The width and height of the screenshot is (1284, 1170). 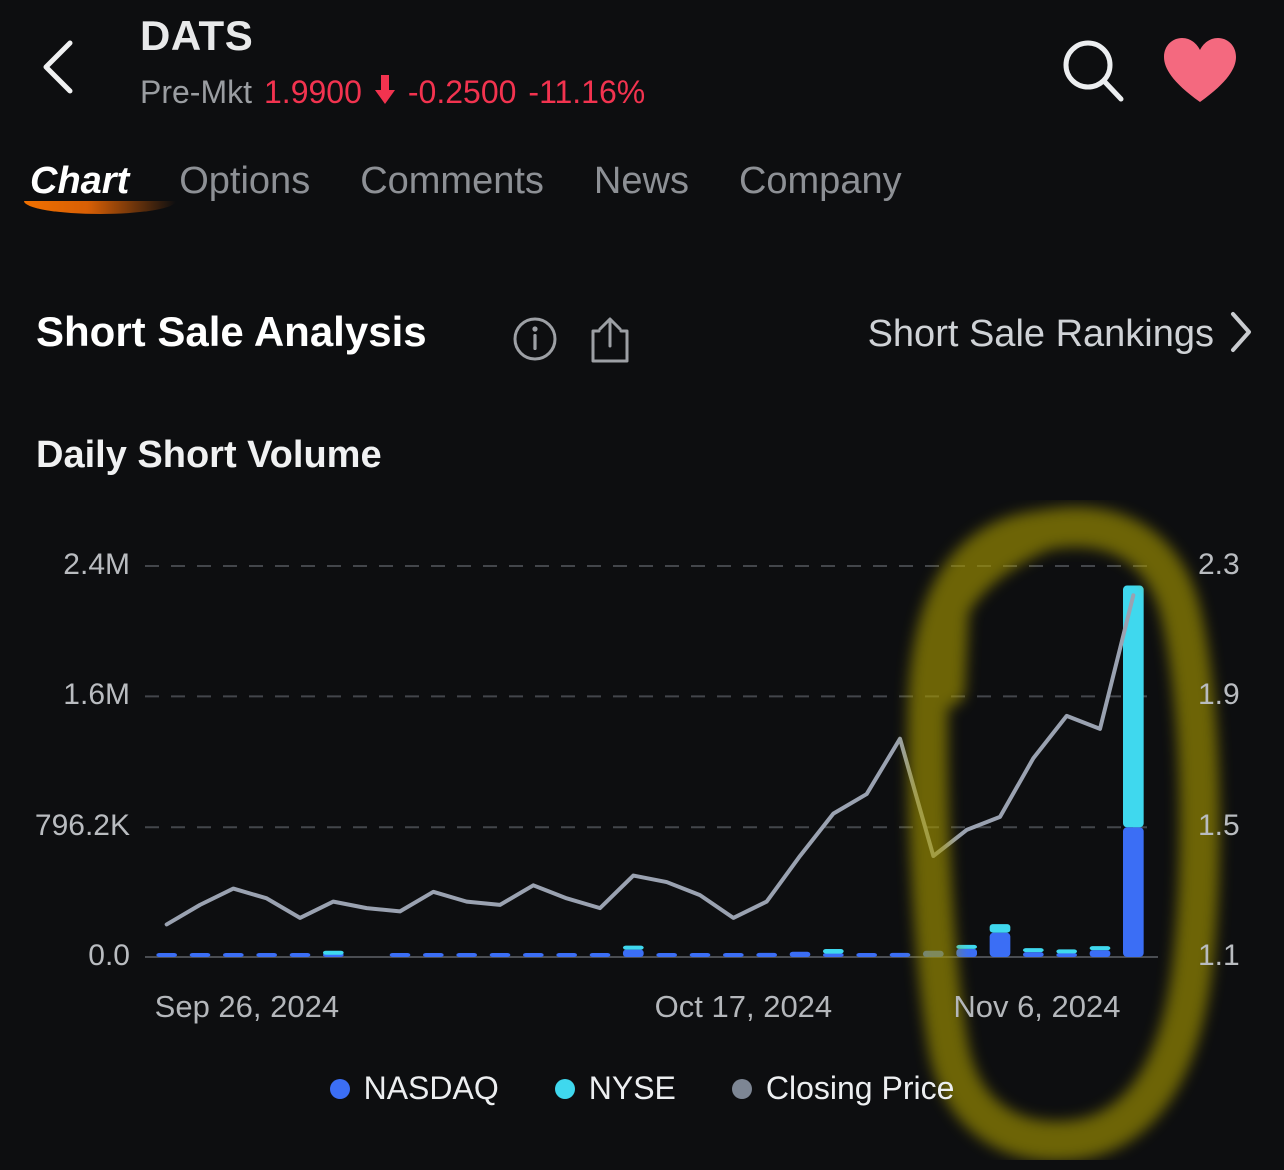 I want to click on chevron-left-icon, so click(x=58, y=67).